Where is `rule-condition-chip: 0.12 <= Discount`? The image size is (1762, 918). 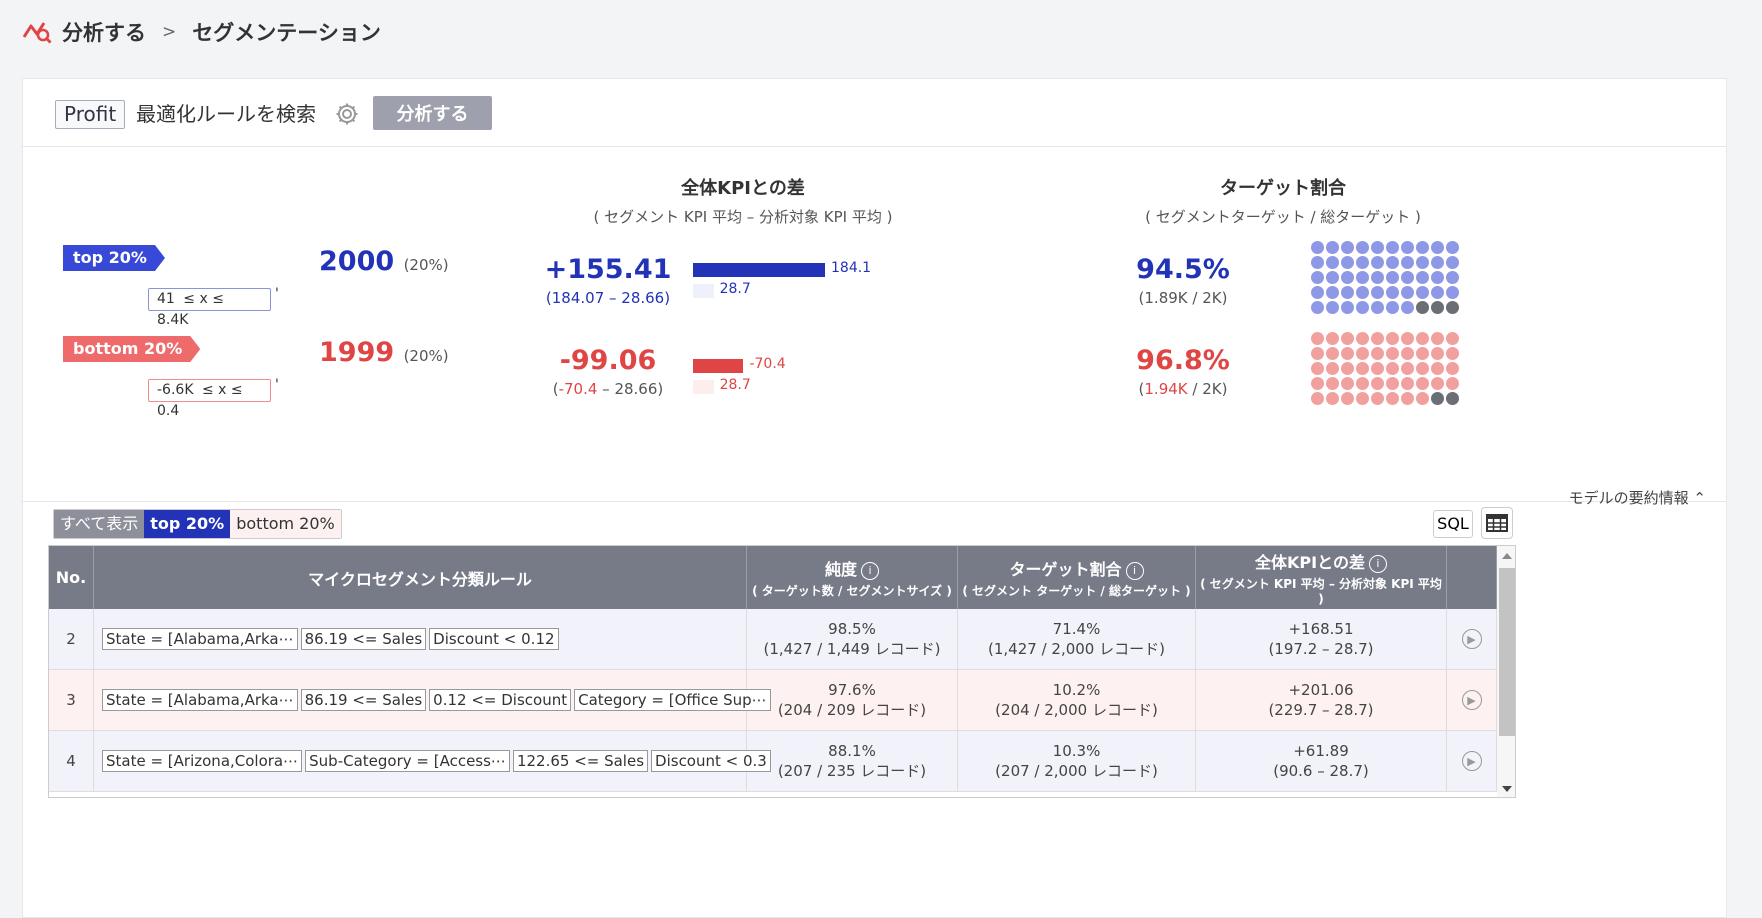 rule-condition-chip: 0.12 <= Discount is located at coordinates (500, 700).